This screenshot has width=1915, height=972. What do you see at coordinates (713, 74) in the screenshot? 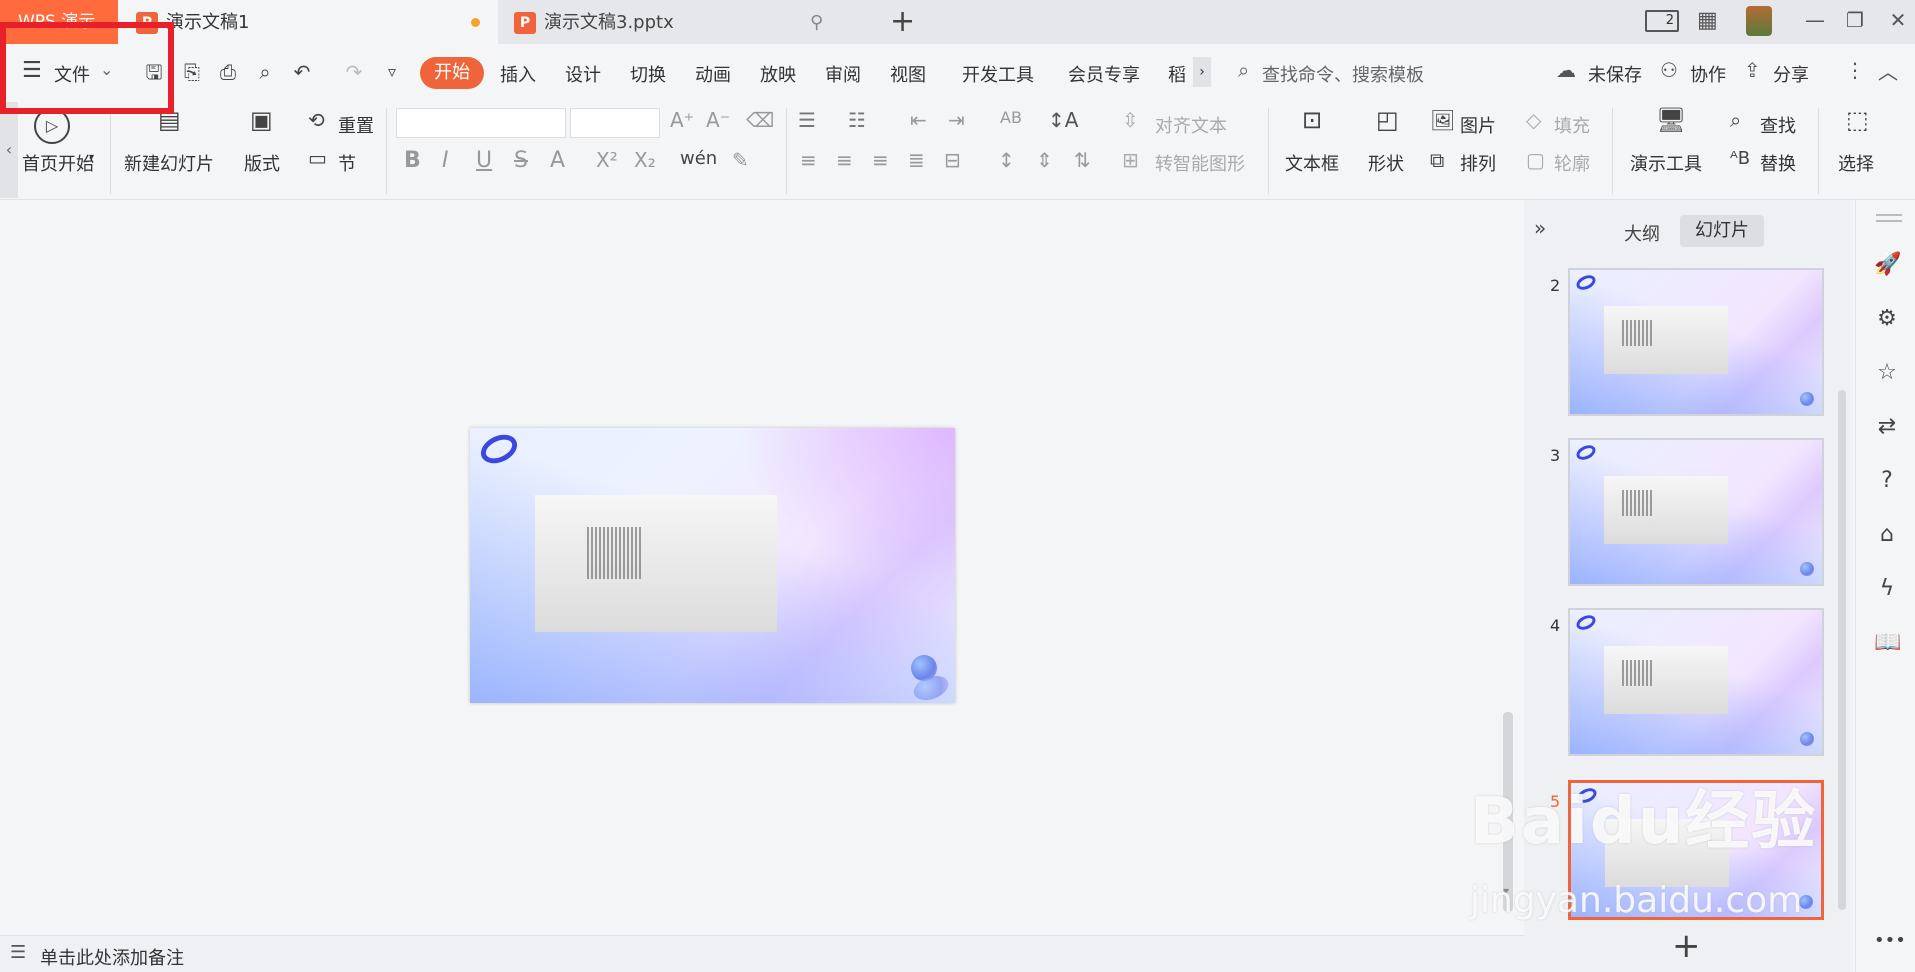
I see `tab-animation: 动画` at bounding box center [713, 74].